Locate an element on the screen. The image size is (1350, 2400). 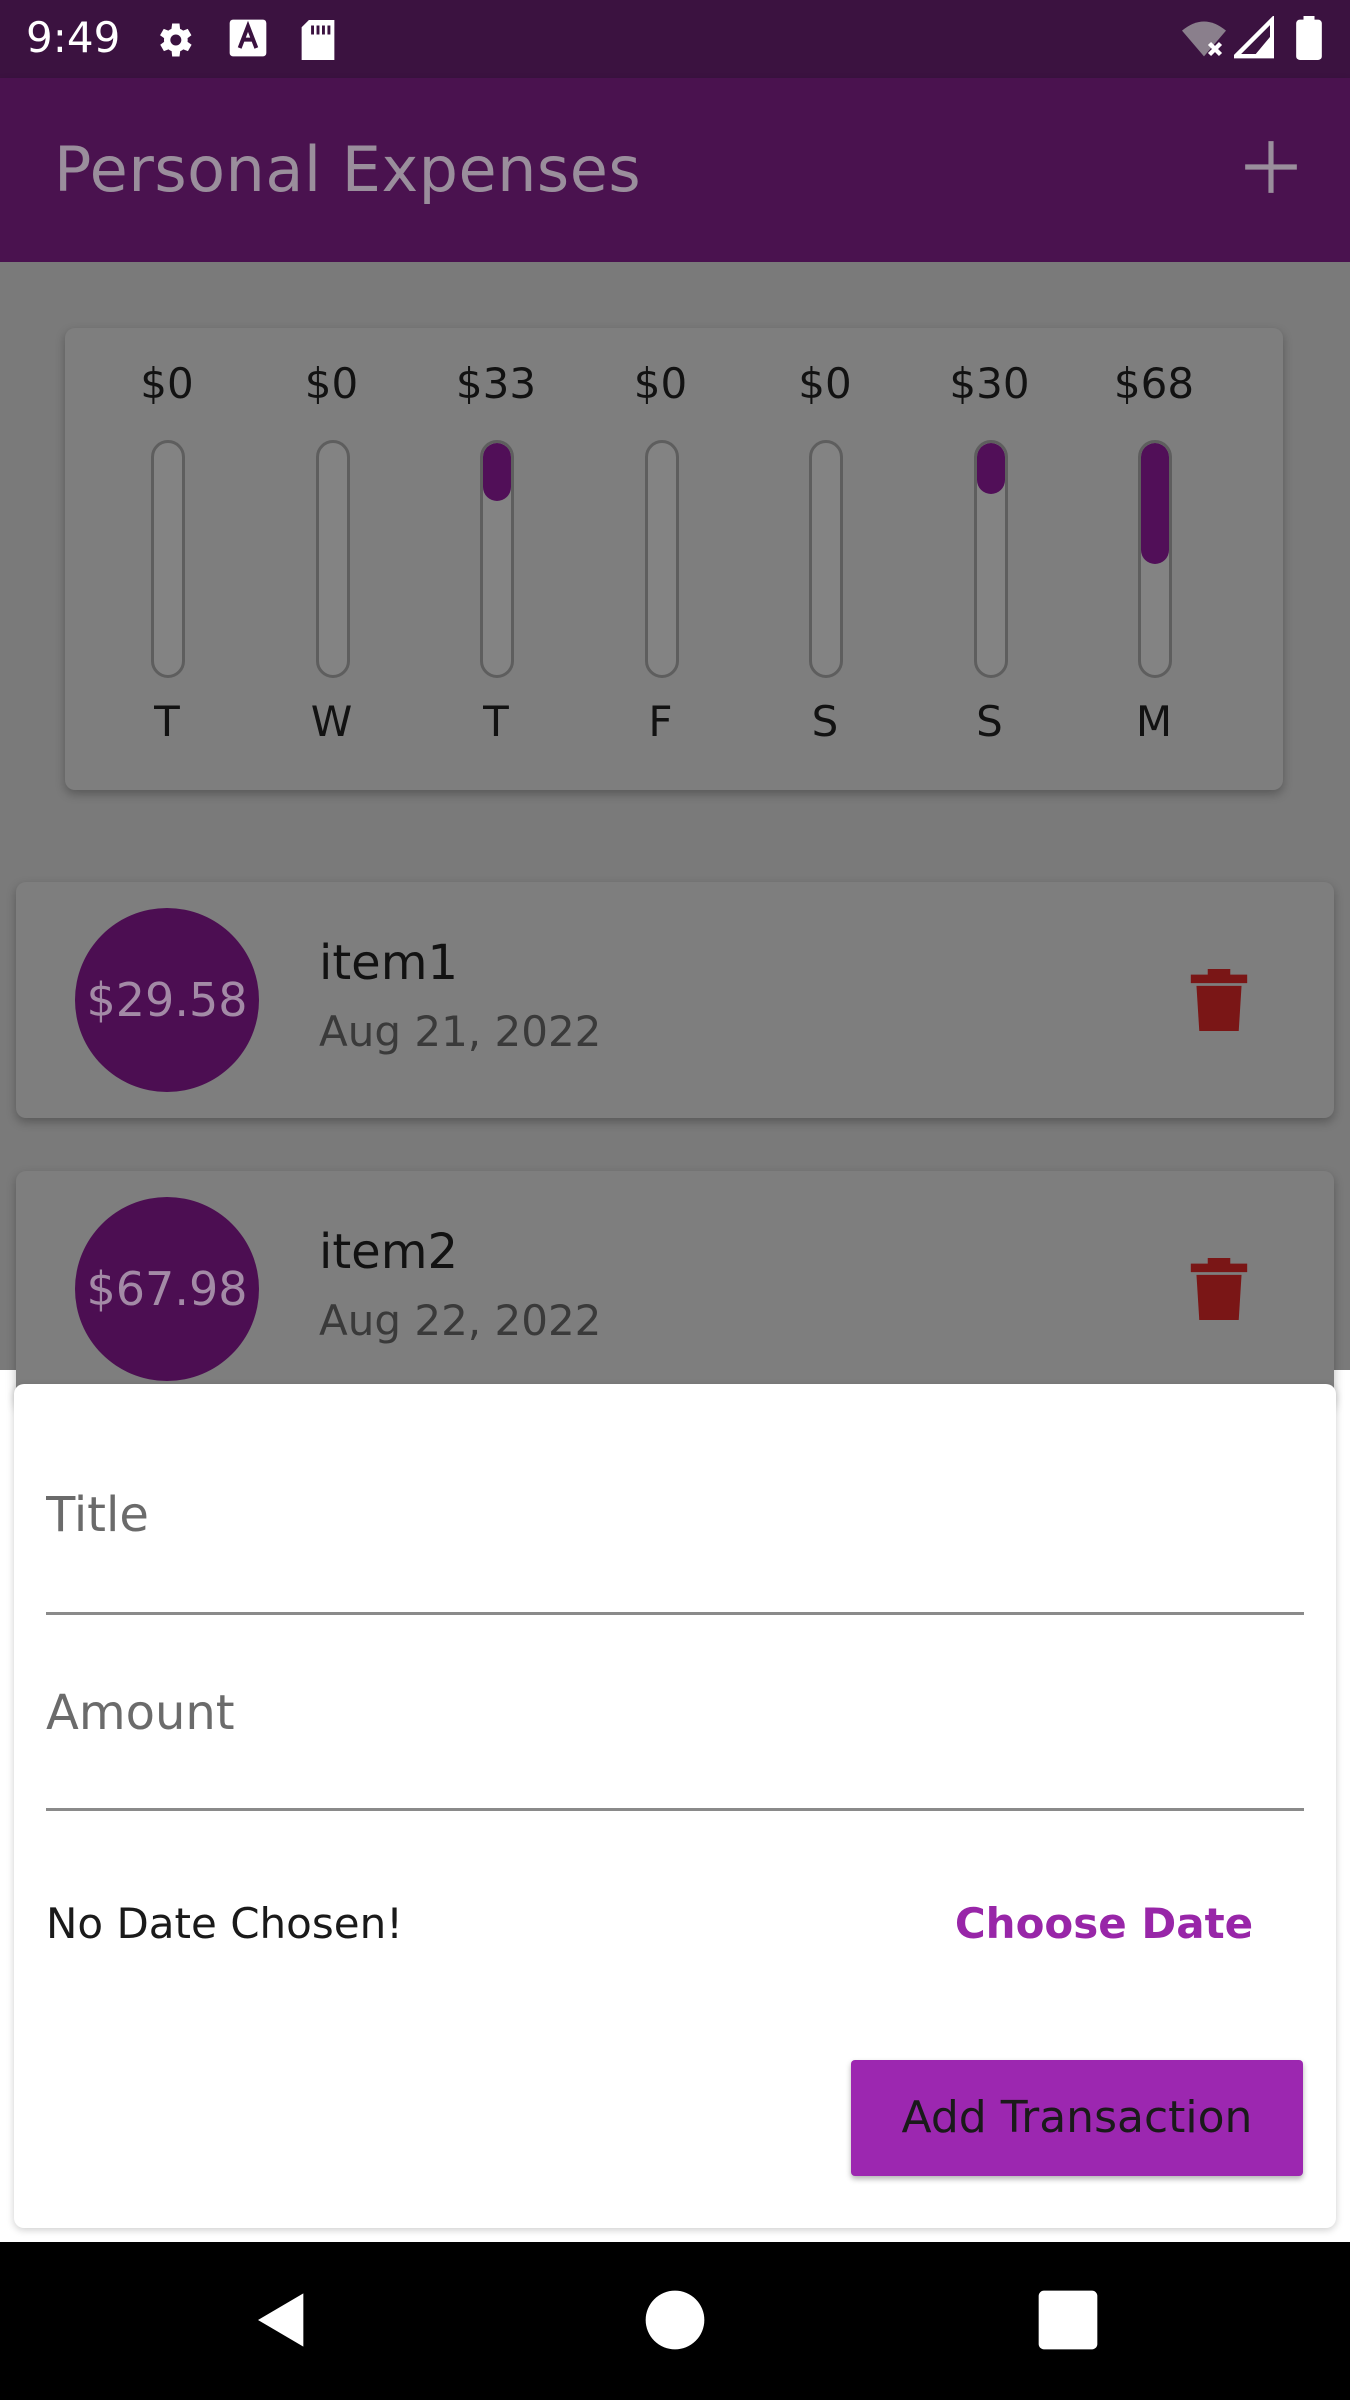
transaction-date: Aug 21, 2022 is located at coordinates (460, 1031).